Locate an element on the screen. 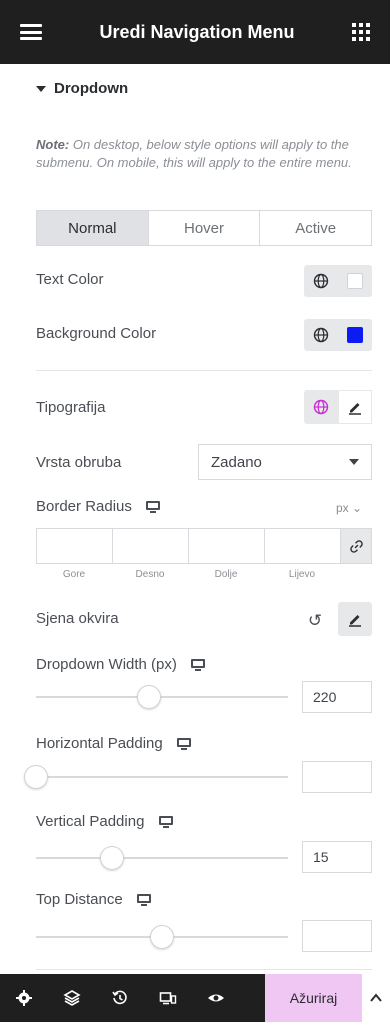 The image size is (390, 1022). vertical-padding-input is located at coordinates (337, 857).